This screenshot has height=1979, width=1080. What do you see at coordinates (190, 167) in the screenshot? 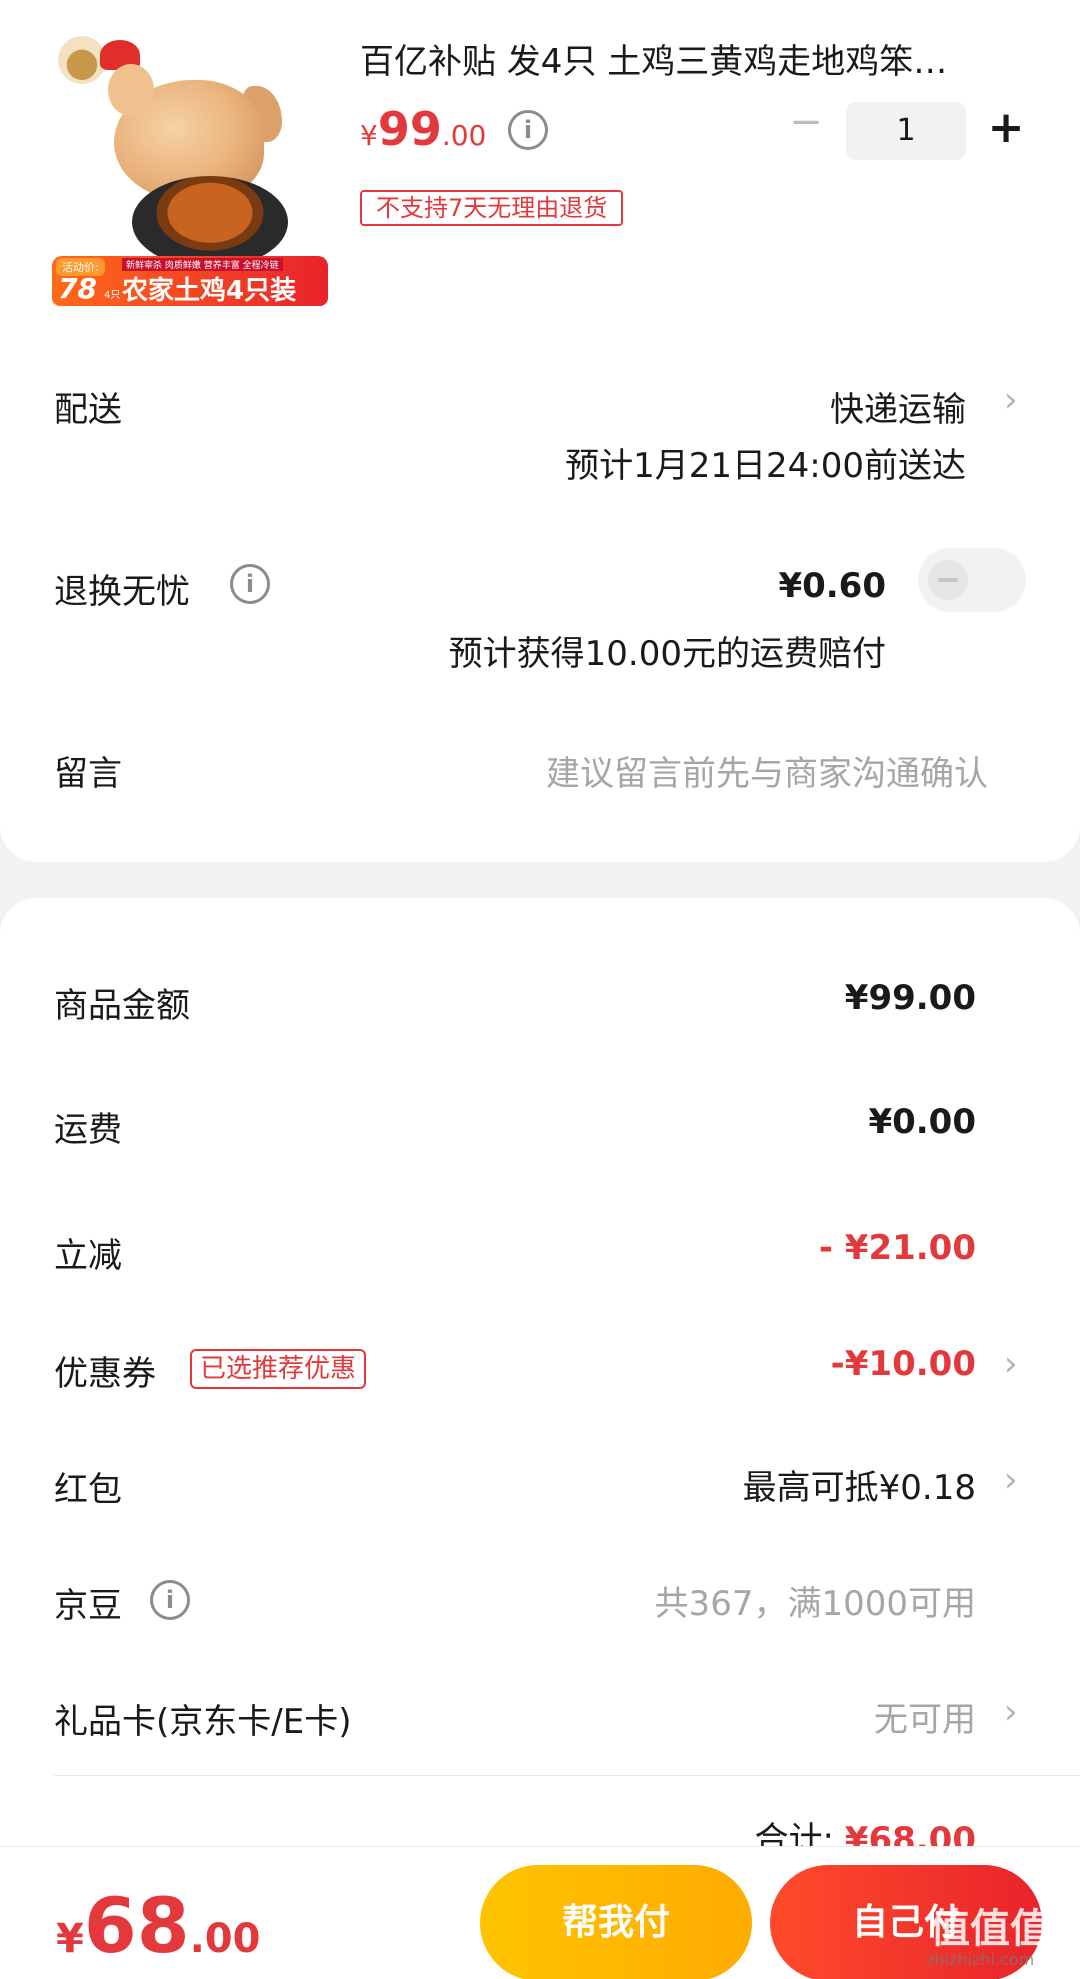
I see `product-image: 活动价: 新鲜宰杀 肉质鲜嫩 营养丰富 全程冷链 78 4只 农家土鸡4只装` at bounding box center [190, 167].